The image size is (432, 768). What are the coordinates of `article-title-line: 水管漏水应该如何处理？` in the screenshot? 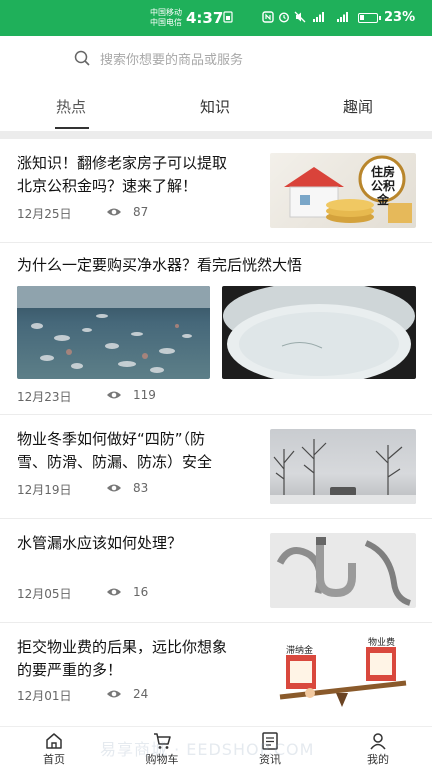 It's located at (100, 543).